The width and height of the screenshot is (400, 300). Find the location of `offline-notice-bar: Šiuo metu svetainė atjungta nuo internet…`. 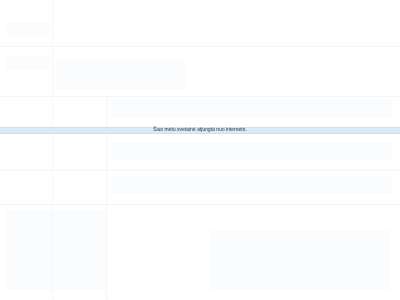

offline-notice-bar: Šiuo metu svetainė atjungta nuo internet… is located at coordinates (200, 130).